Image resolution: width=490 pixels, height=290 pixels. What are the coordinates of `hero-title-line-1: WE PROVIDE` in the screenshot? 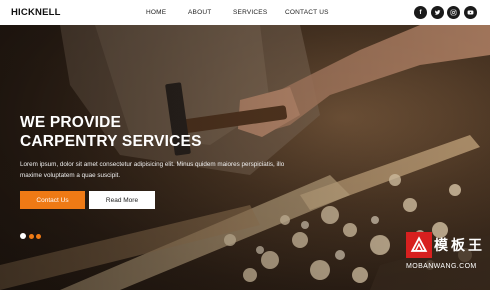 It's located at (71, 122).